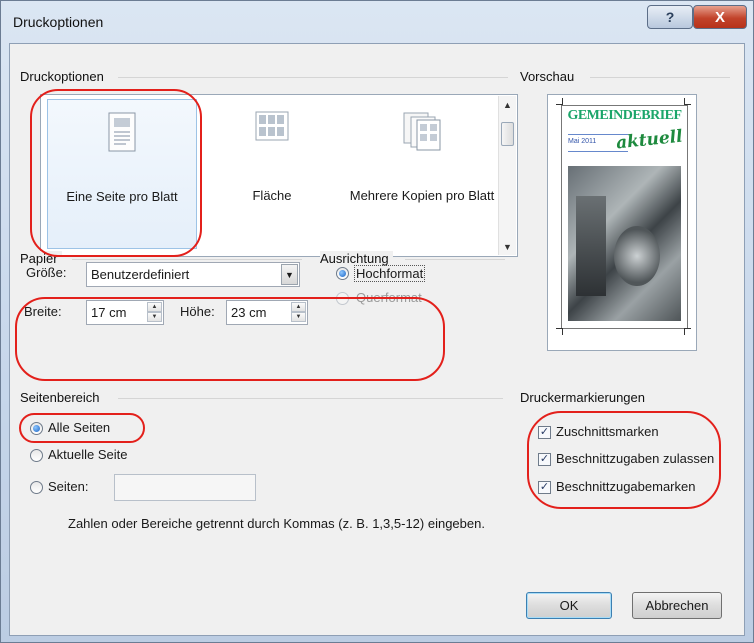 The width and height of the screenshot is (754, 643). Describe the element at coordinates (88, 454) in the screenshot. I see `current-page-label: Aktuelle Seite` at that location.